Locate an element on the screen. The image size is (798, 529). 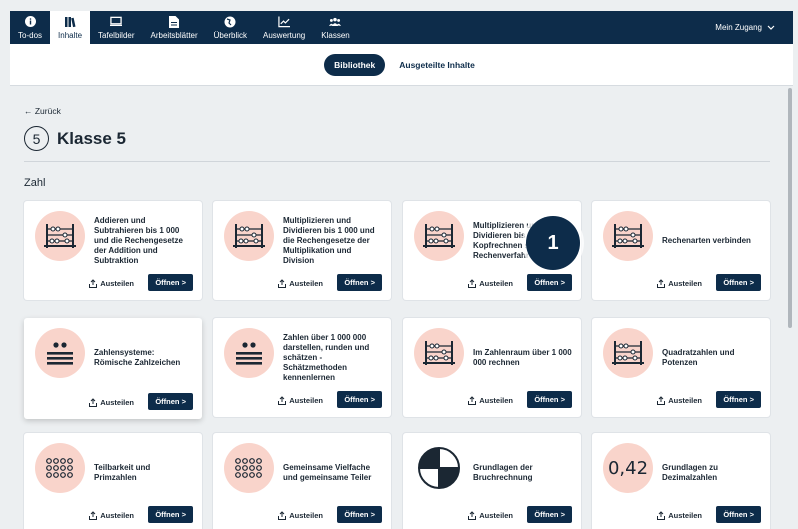
page-title: Klasse 5 is located at coordinates (91, 138).